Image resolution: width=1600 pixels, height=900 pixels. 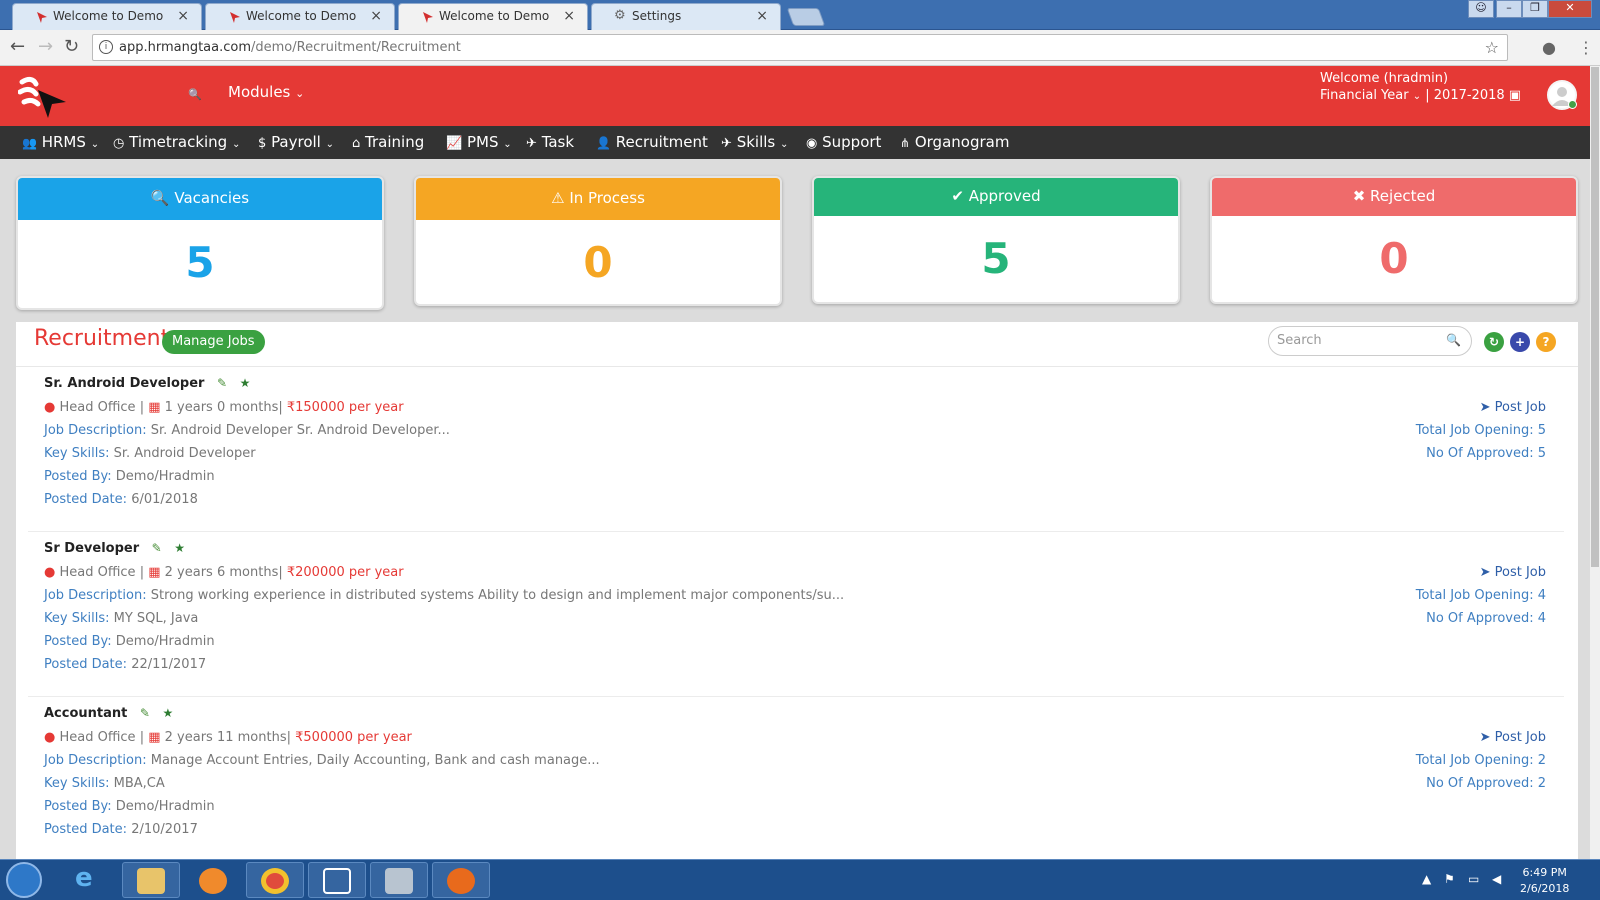 What do you see at coordinates (106, 47) in the screenshot?
I see `info-icon: i` at bounding box center [106, 47].